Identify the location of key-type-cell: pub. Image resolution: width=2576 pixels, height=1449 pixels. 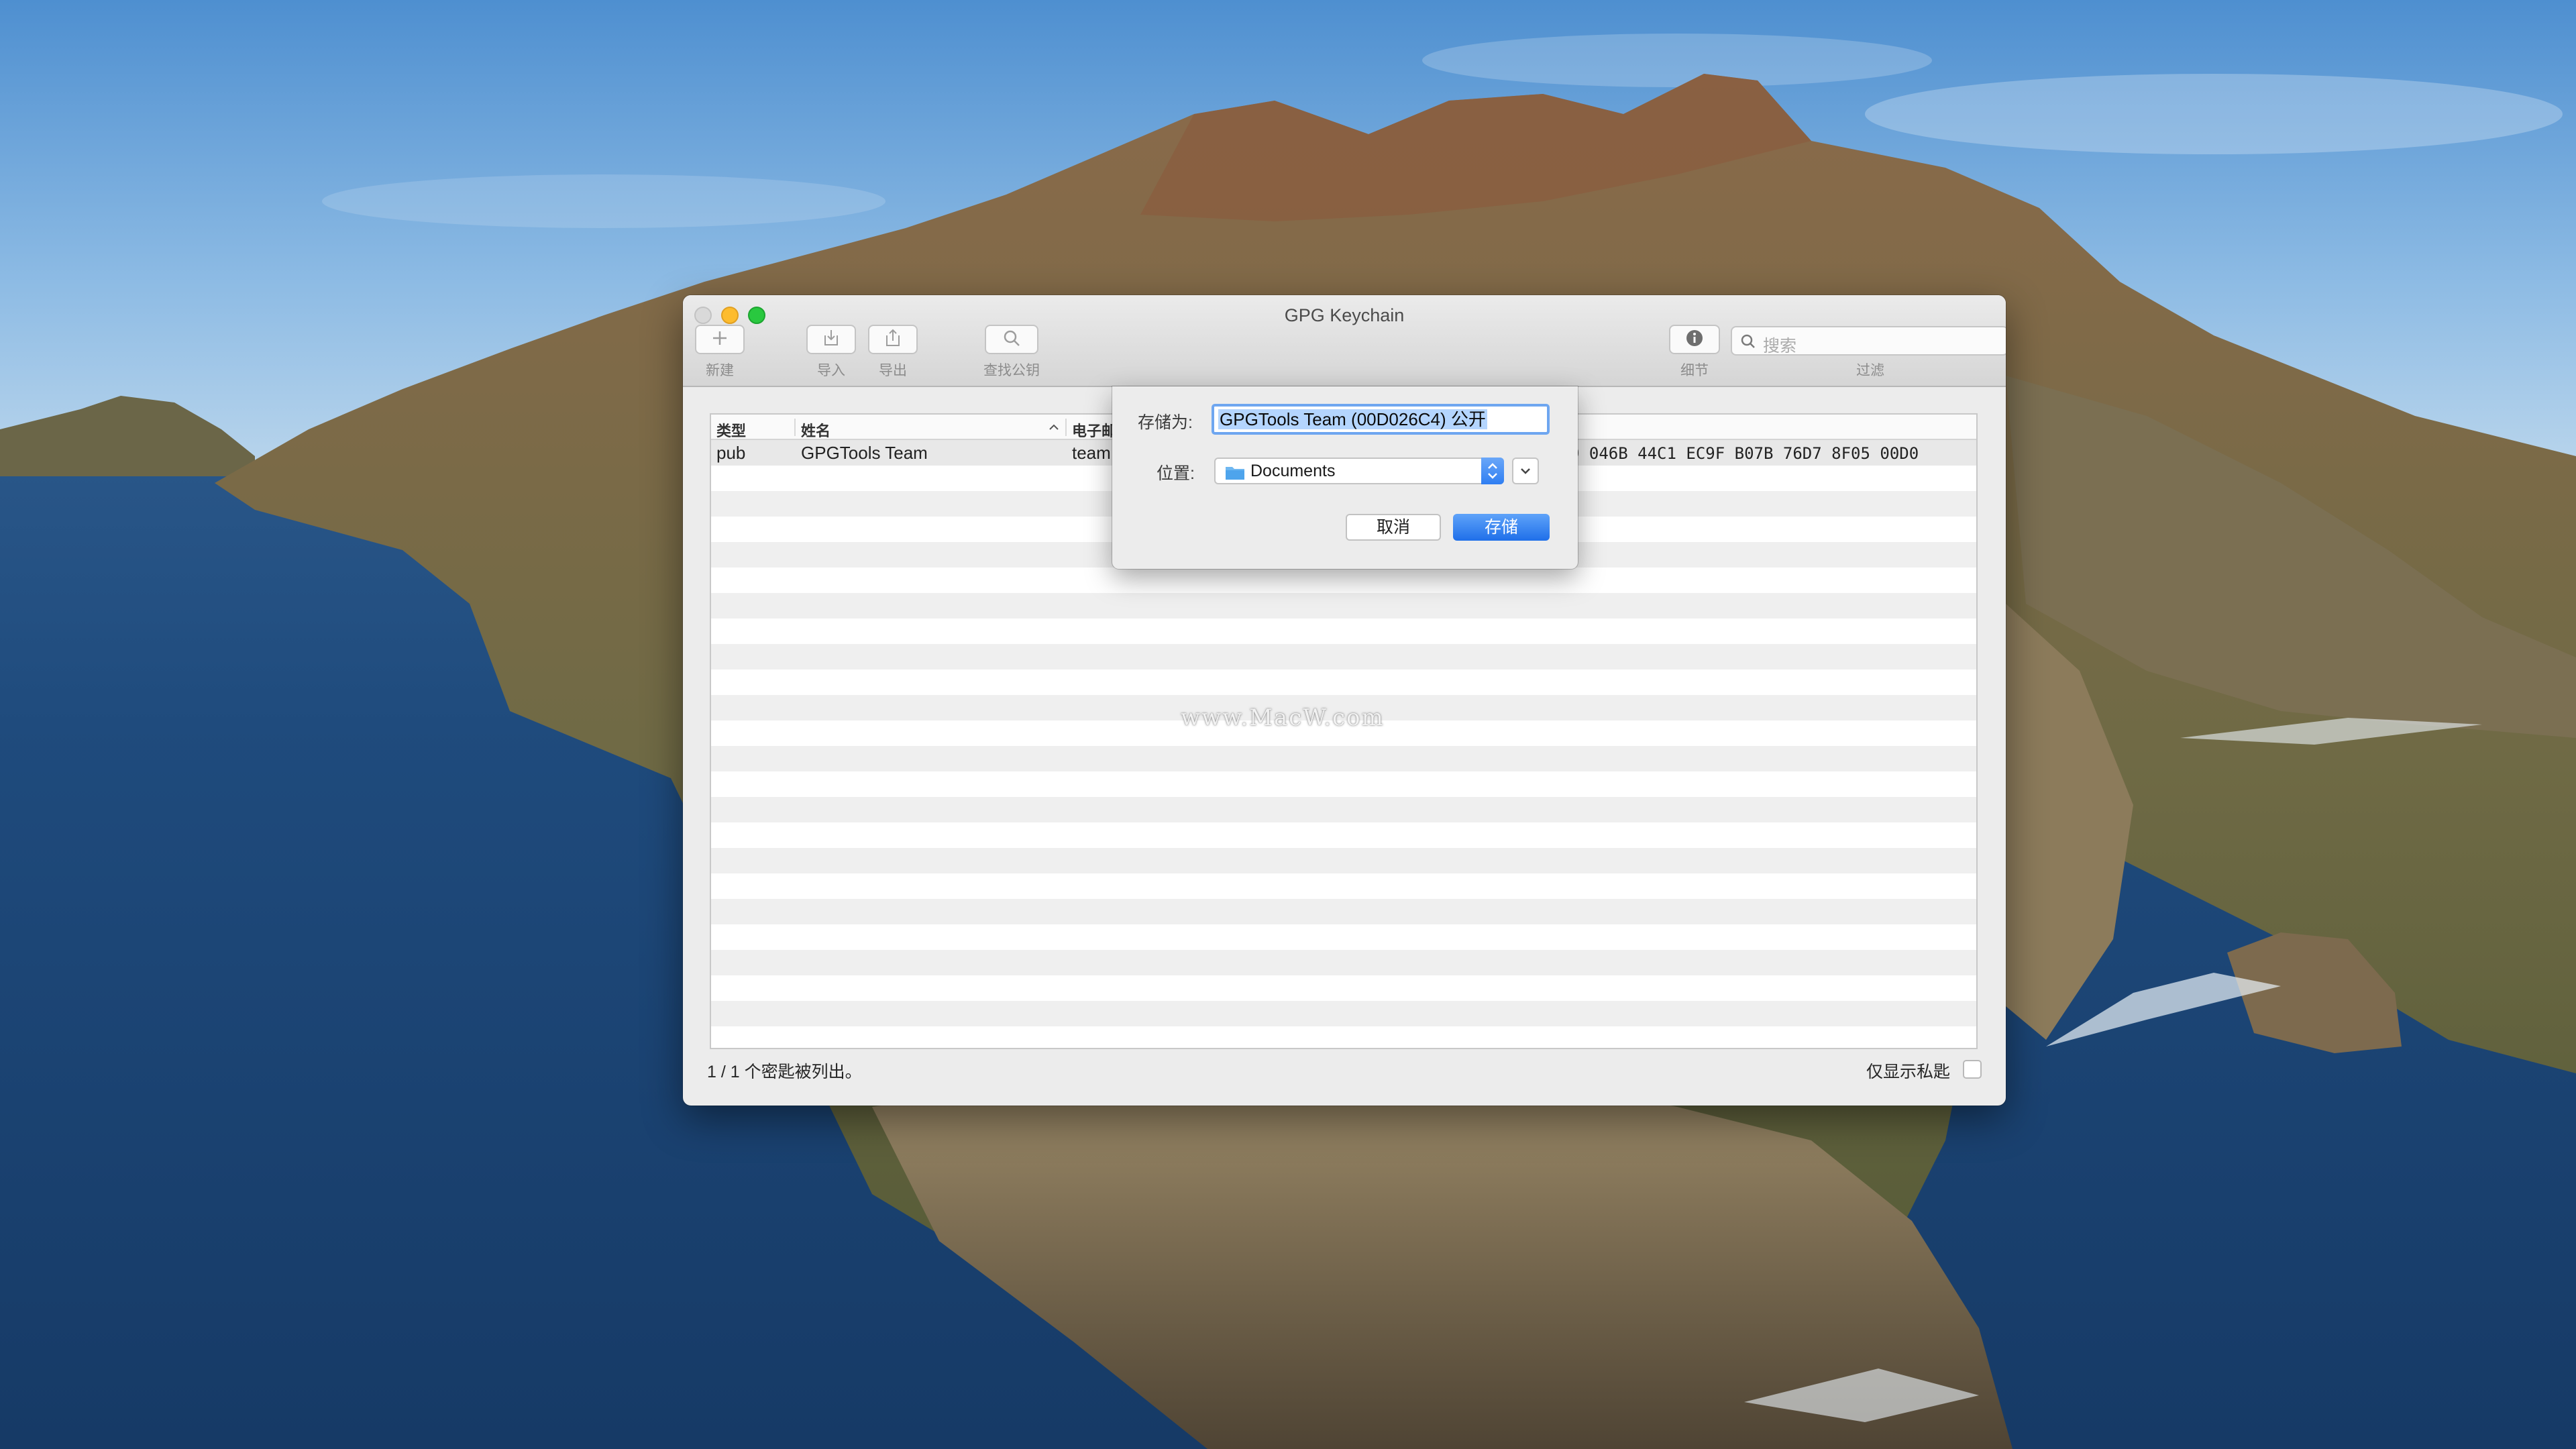
(731, 453).